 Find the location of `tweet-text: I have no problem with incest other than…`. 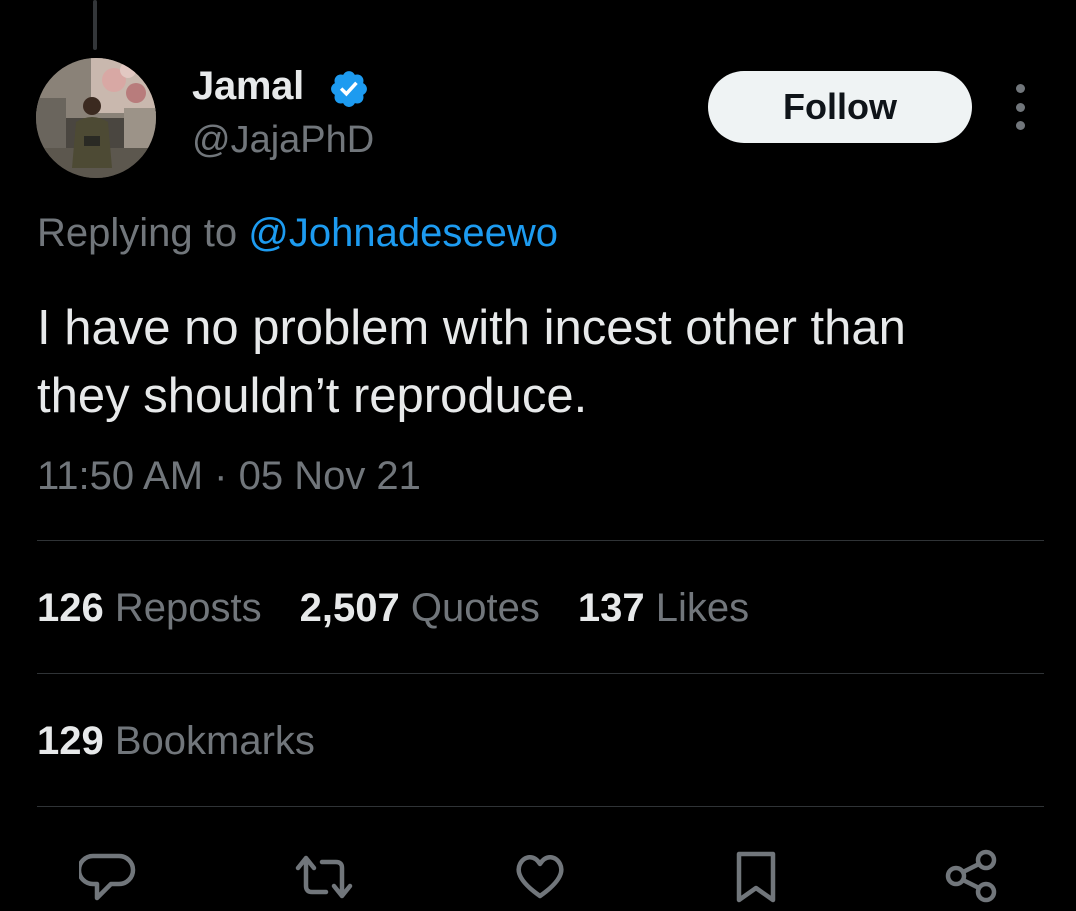

tweet-text: I have no problem with incest other than… is located at coordinates (471, 362).